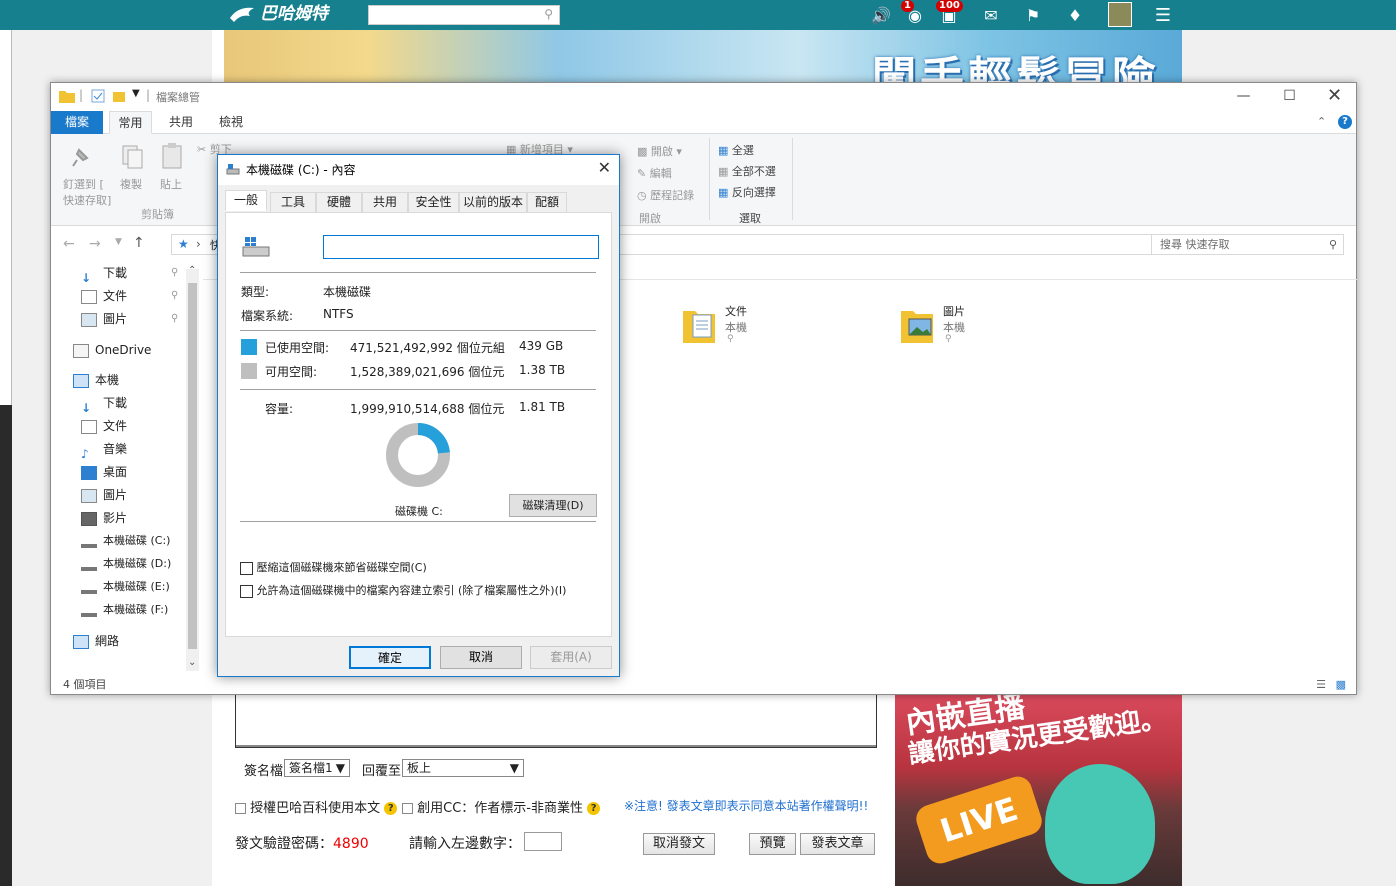 This screenshot has height=886, width=1396. Describe the element at coordinates (679, 844) in the screenshot. I see `cancel-post-button: 取消發文` at that location.